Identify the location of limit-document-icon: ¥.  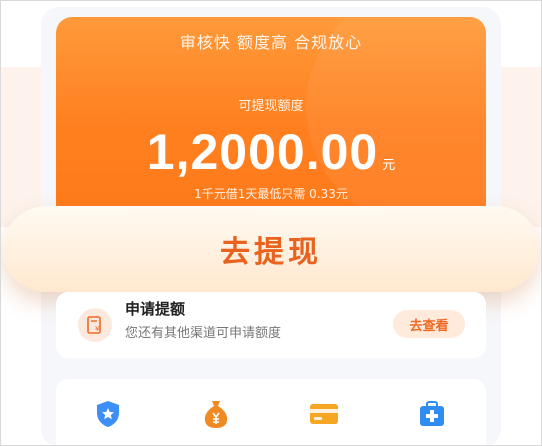
(95, 325).